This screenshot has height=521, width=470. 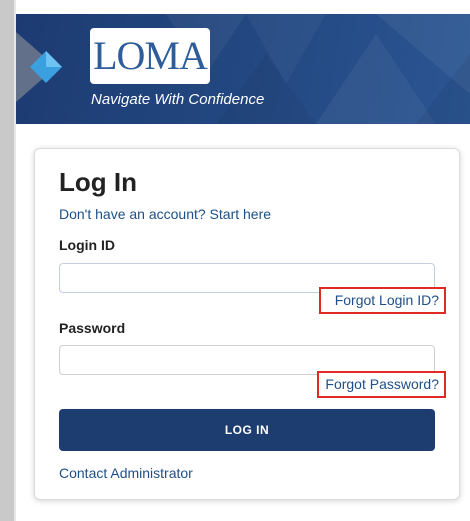 I want to click on logo-text: LOMA, so click(x=150, y=55).